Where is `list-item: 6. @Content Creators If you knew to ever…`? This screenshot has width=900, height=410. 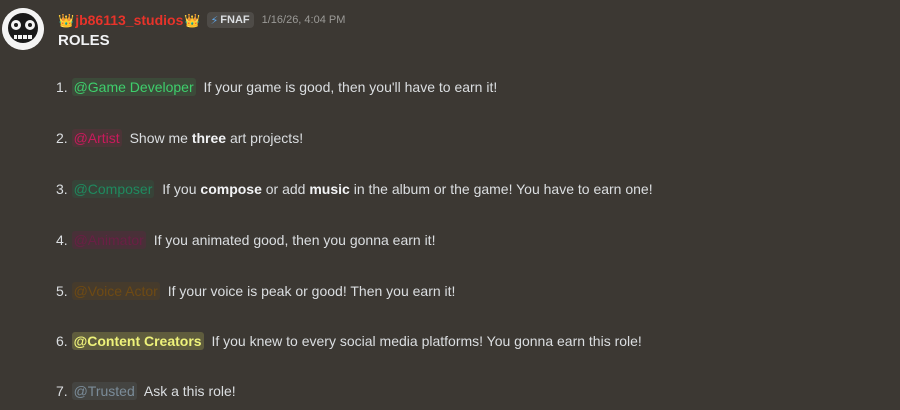
list-item: 6. @Content Creators If you knew to ever… is located at coordinates (349, 341).